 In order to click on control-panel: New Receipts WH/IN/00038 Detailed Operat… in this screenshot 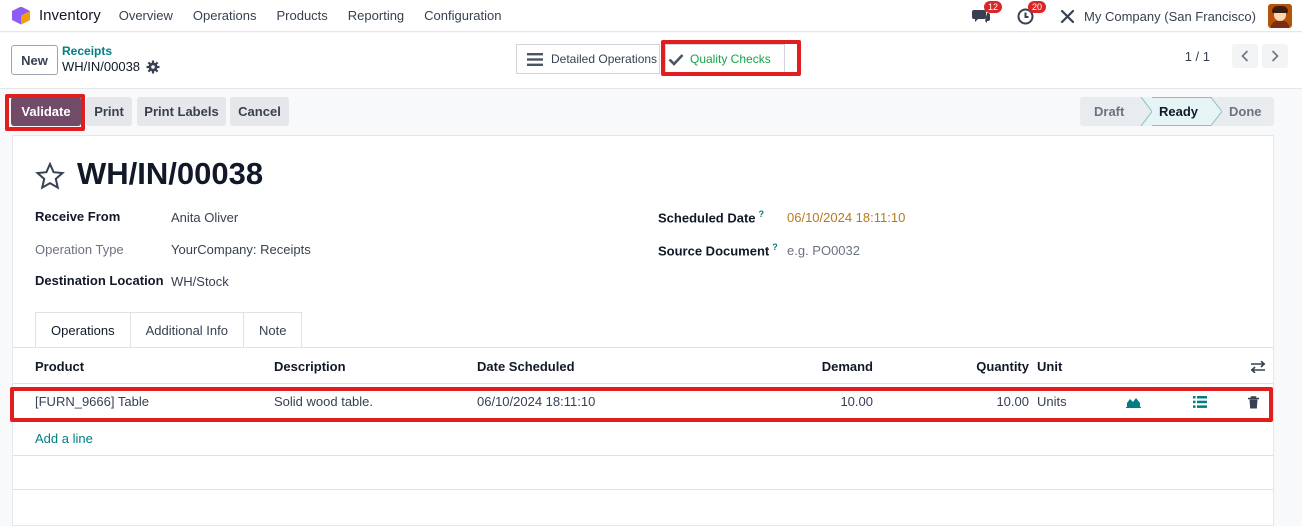, I will do `click(651, 61)`.